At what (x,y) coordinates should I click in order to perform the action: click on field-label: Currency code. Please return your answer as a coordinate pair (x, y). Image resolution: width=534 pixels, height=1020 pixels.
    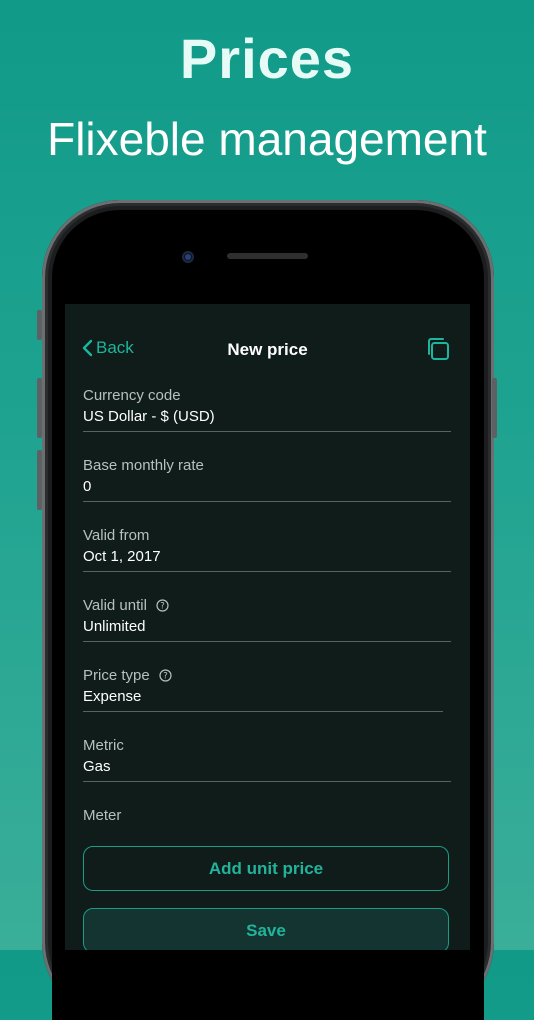
    Looking at the image, I should click on (132, 395).